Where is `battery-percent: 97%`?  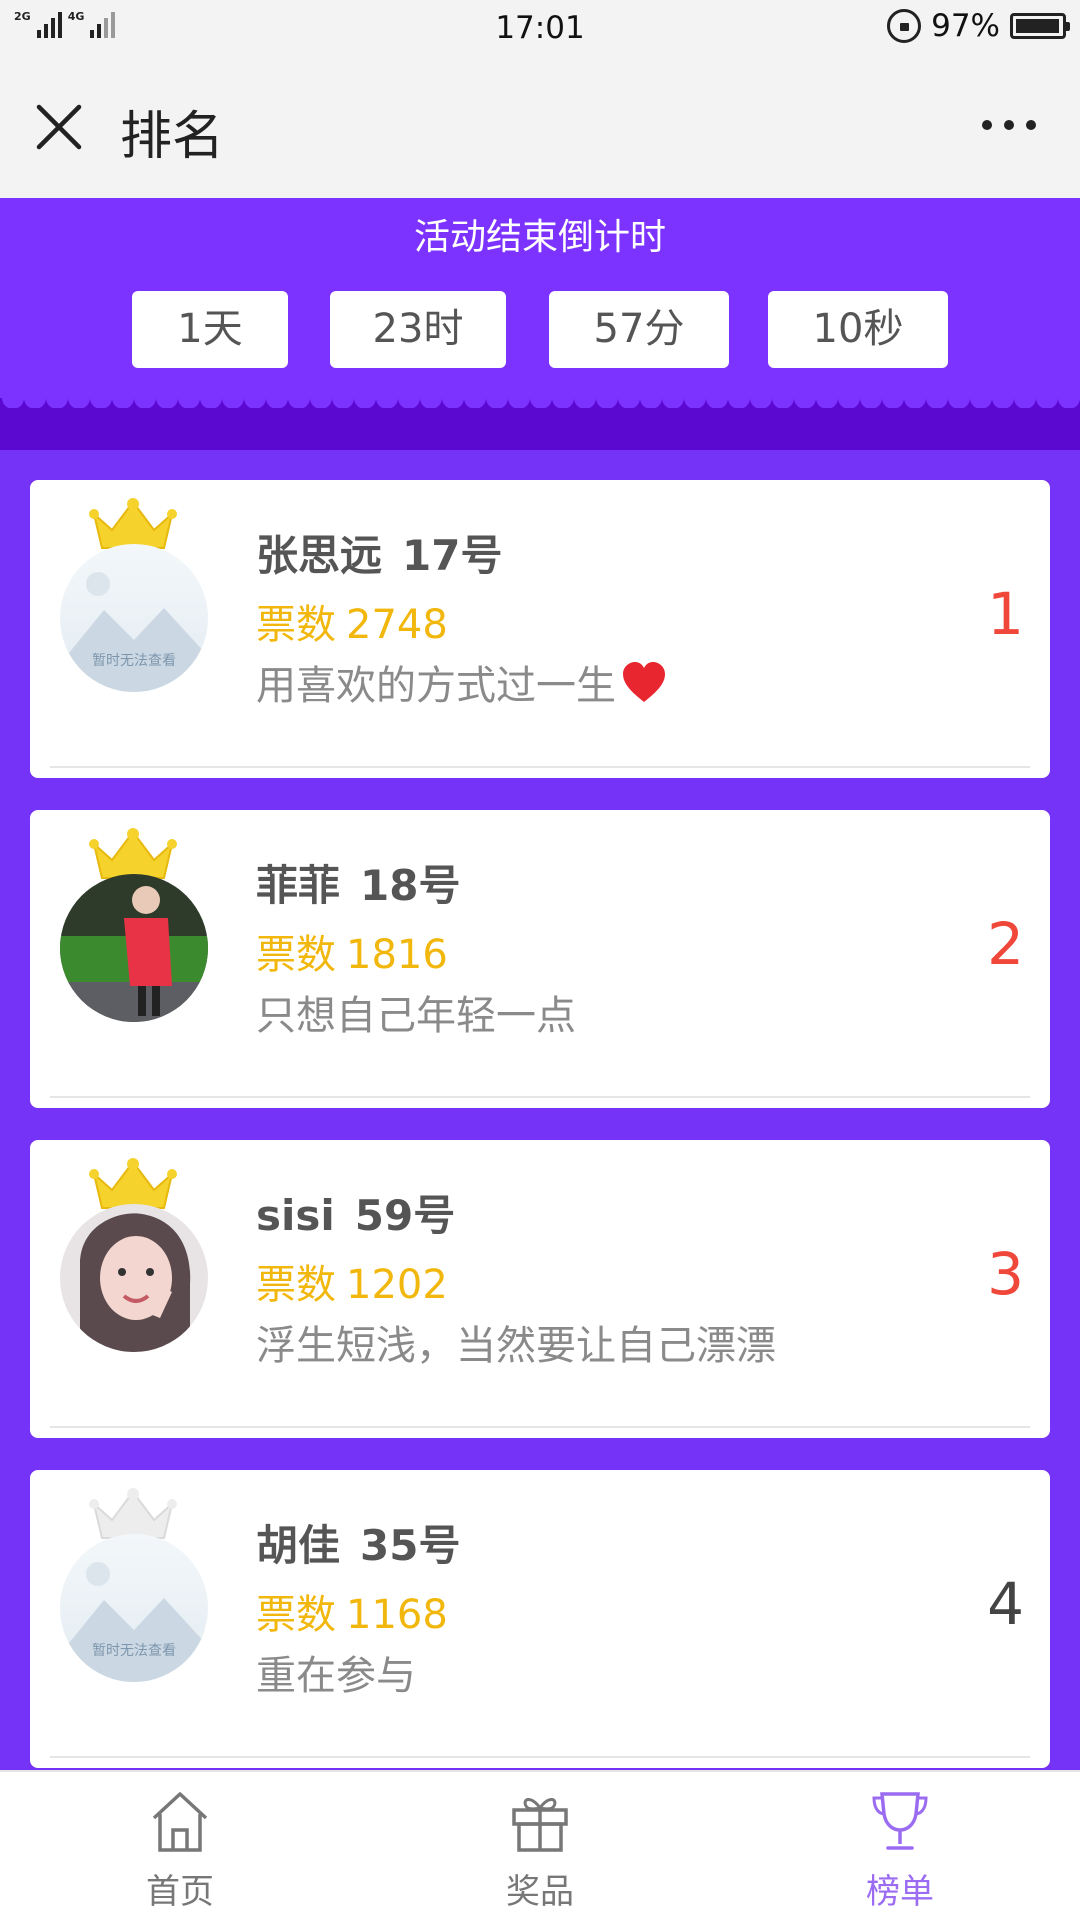
battery-percent: 97% is located at coordinates (965, 26).